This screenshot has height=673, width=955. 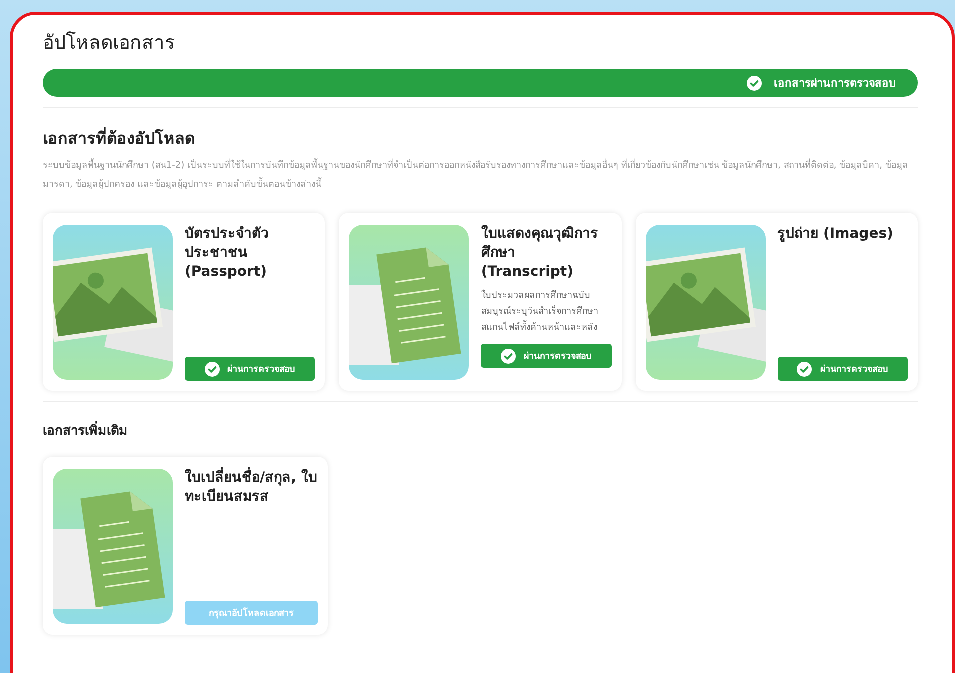 I want to click on document-title: ใบแสดงคุณวุฒิการศึกษา (Transcript), so click(x=540, y=253).